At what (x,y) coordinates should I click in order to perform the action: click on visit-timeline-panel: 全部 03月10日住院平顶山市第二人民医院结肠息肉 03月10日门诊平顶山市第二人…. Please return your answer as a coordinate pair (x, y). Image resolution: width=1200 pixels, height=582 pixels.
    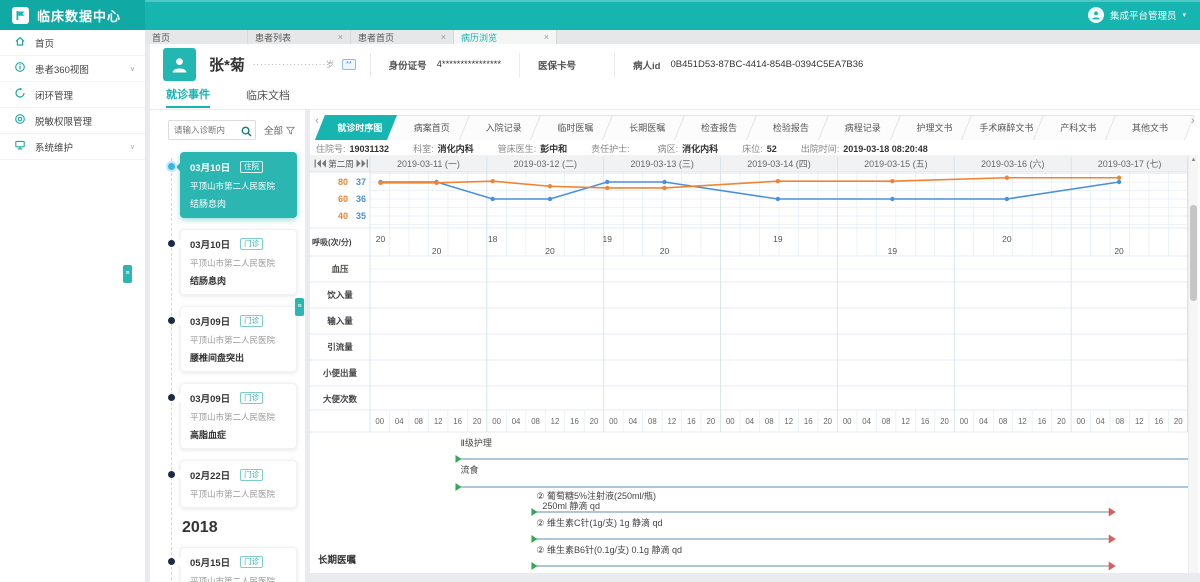
    Looking at the image, I should click on (227, 346).